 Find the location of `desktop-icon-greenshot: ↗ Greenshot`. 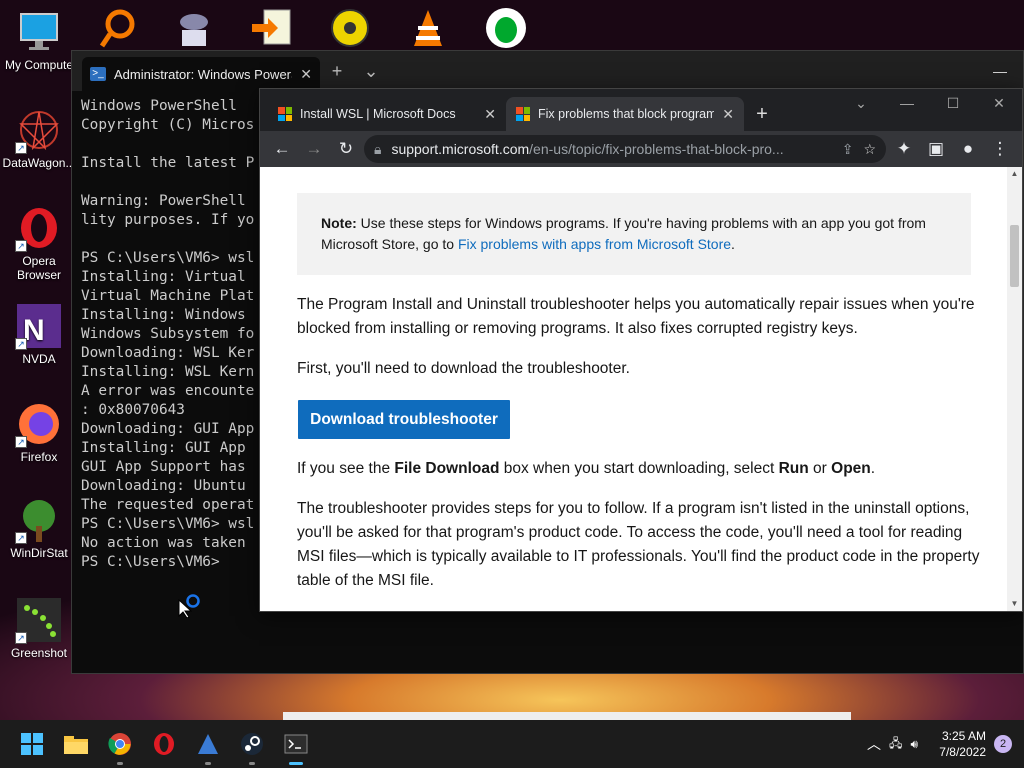

desktop-icon-greenshot: ↗ Greenshot is located at coordinates (39, 628).